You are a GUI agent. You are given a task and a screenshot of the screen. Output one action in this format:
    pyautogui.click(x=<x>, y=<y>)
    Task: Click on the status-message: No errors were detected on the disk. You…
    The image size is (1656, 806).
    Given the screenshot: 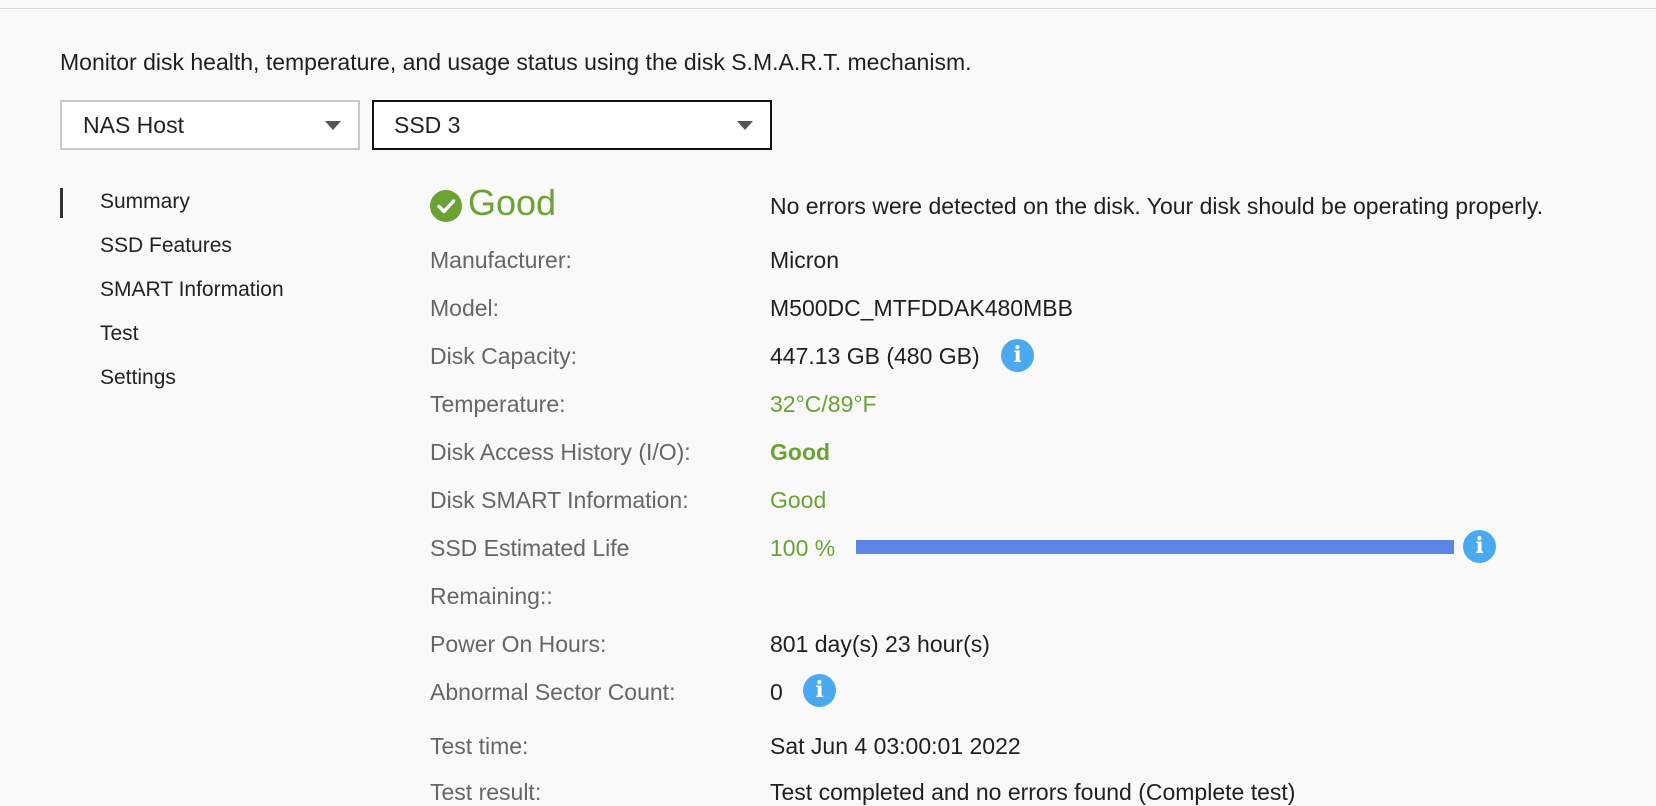 What is the action you would take?
    pyautogui.click(x=1157, y=206)
    